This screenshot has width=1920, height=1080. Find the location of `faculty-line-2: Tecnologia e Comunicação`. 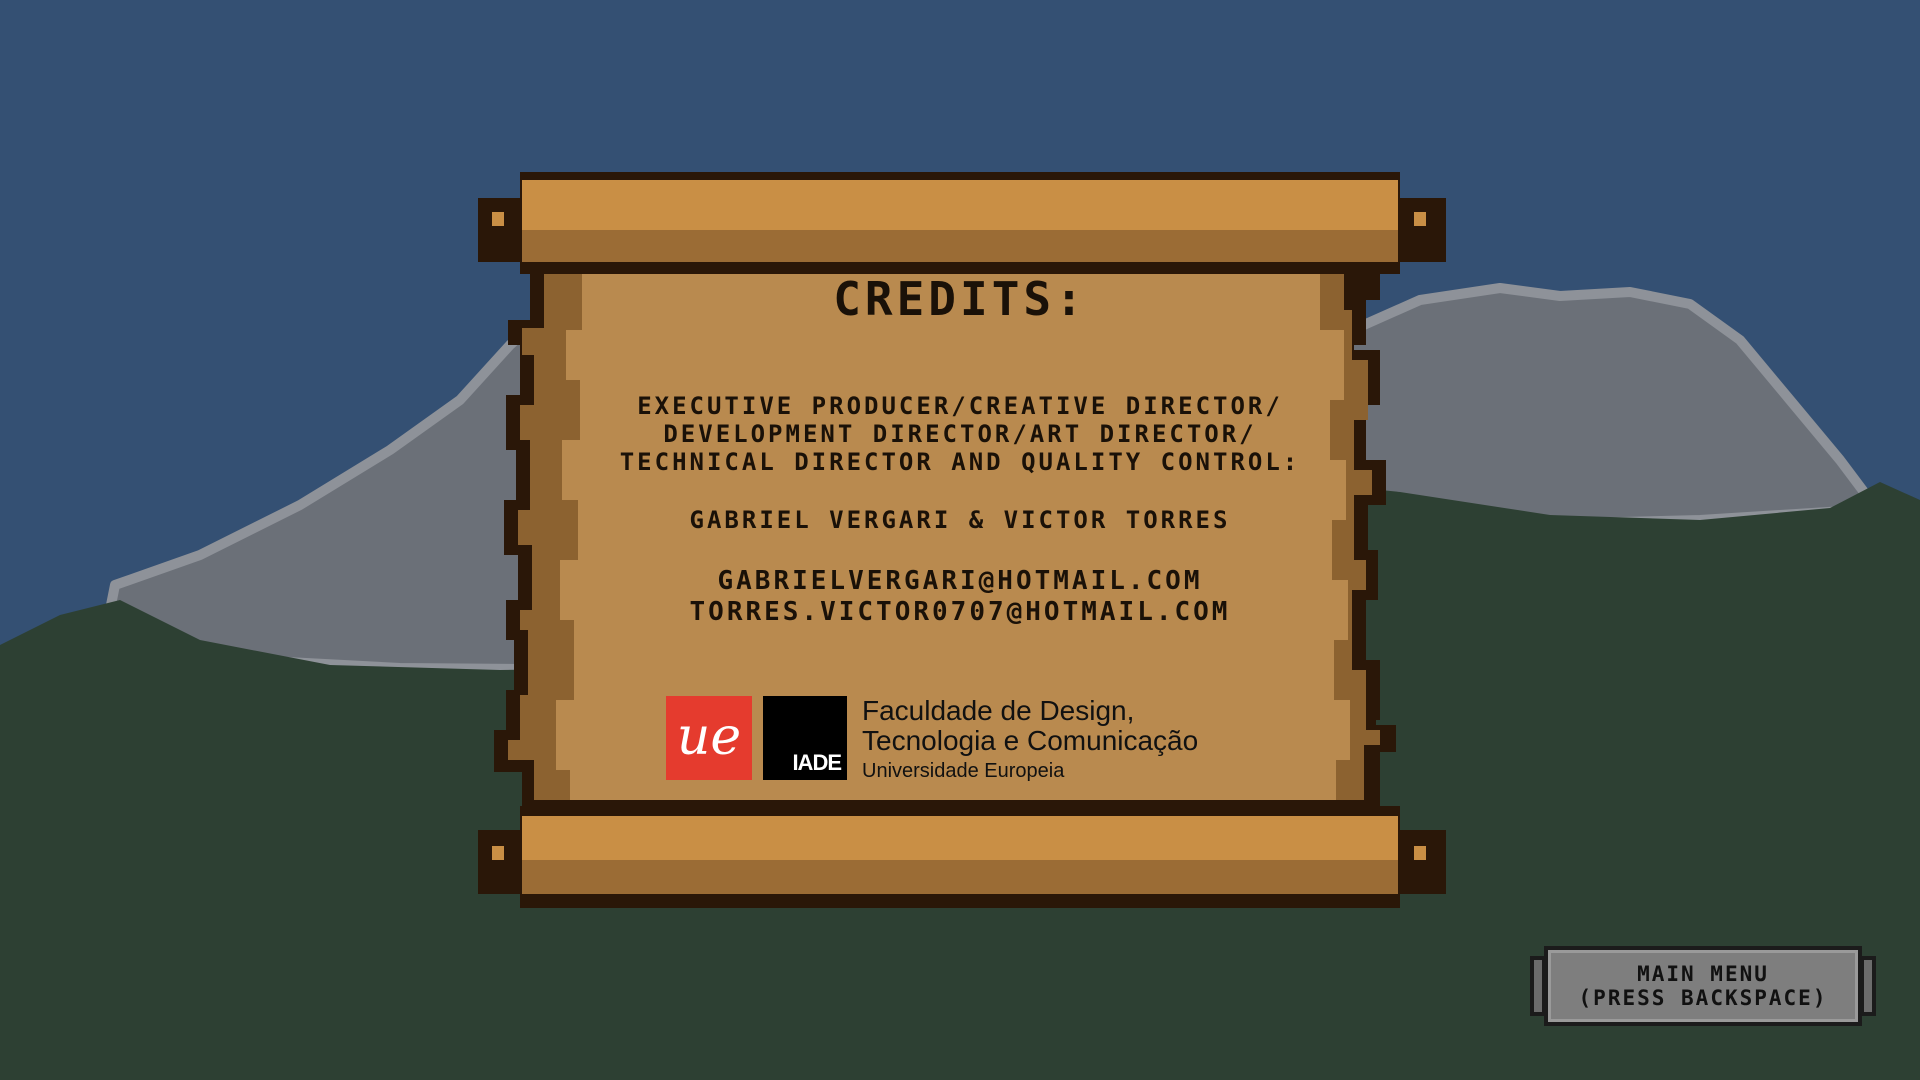

faculty-line-2: Tecnologia e Comunicação is located at coordinates (1030, 740).